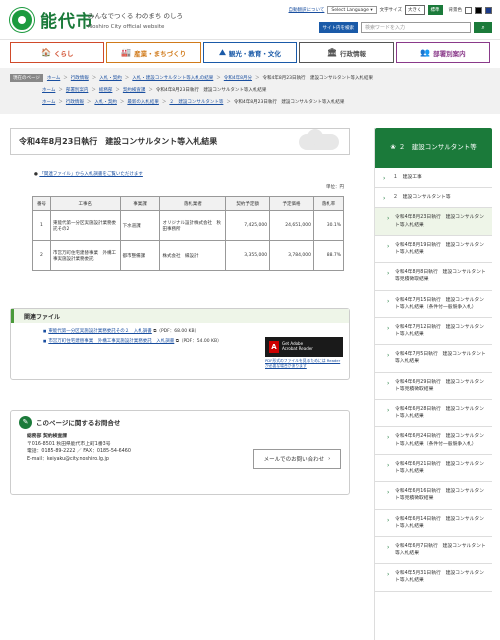  Describe the element at coordinates (328, 203) in the screenshot. I see `table-header-cell: 落札率` at that location.